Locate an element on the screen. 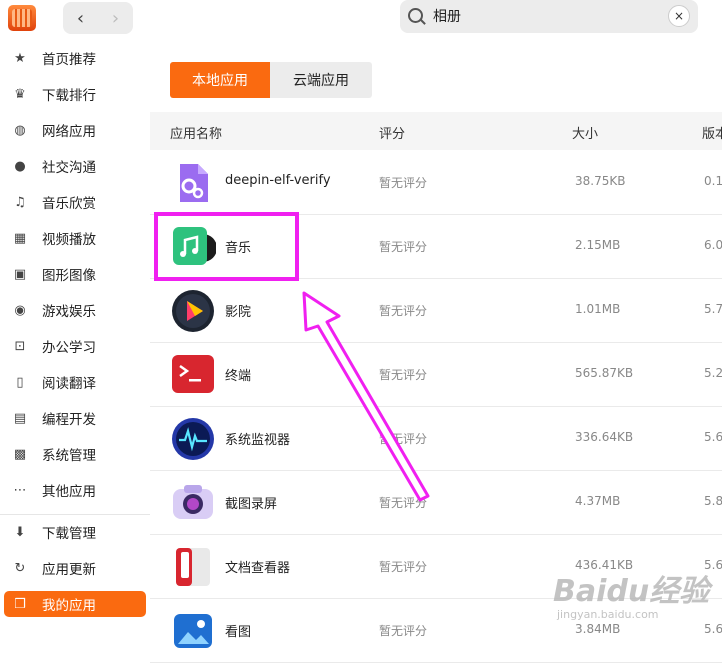 Image resolution: width=722 pixels, height=663 pixels. sidebar-item: ↻ 应用更新 is located at coordinates (75, 568).